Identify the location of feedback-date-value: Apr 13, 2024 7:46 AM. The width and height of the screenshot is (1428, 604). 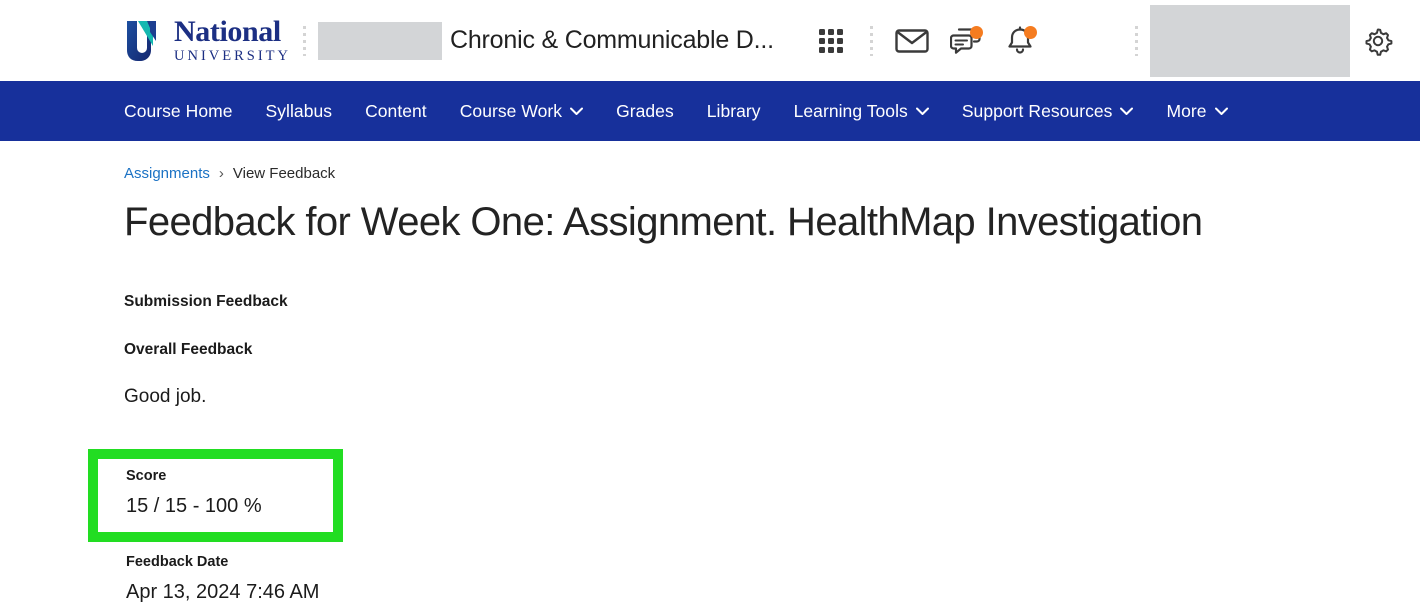
(223, 592).